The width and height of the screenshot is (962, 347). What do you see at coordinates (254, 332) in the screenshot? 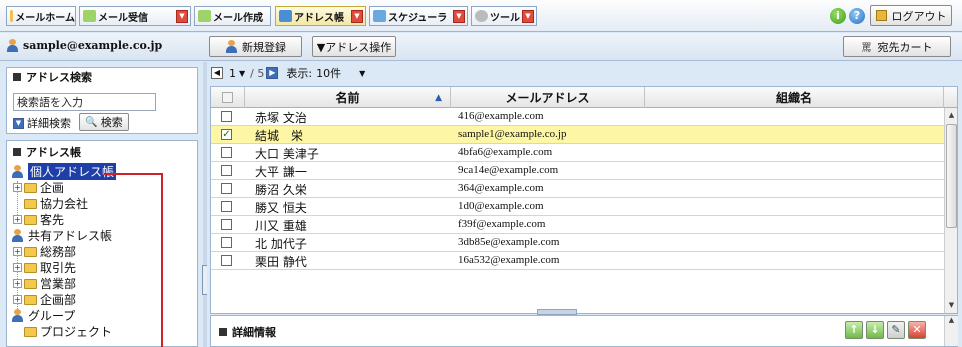
I see `detail-title: 詳細情報` at bounding box center [254, 332].